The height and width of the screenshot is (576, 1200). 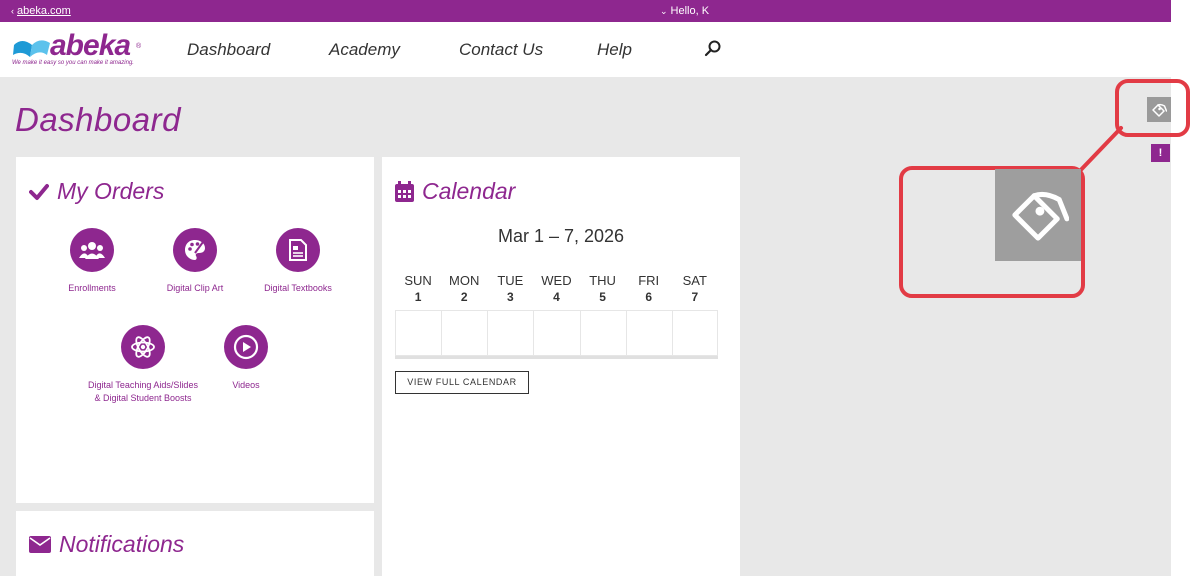 What do you see at coordinates (39, 191) in the screenshot?
I see `checkmark-icon` at bounding box center [39, 191].